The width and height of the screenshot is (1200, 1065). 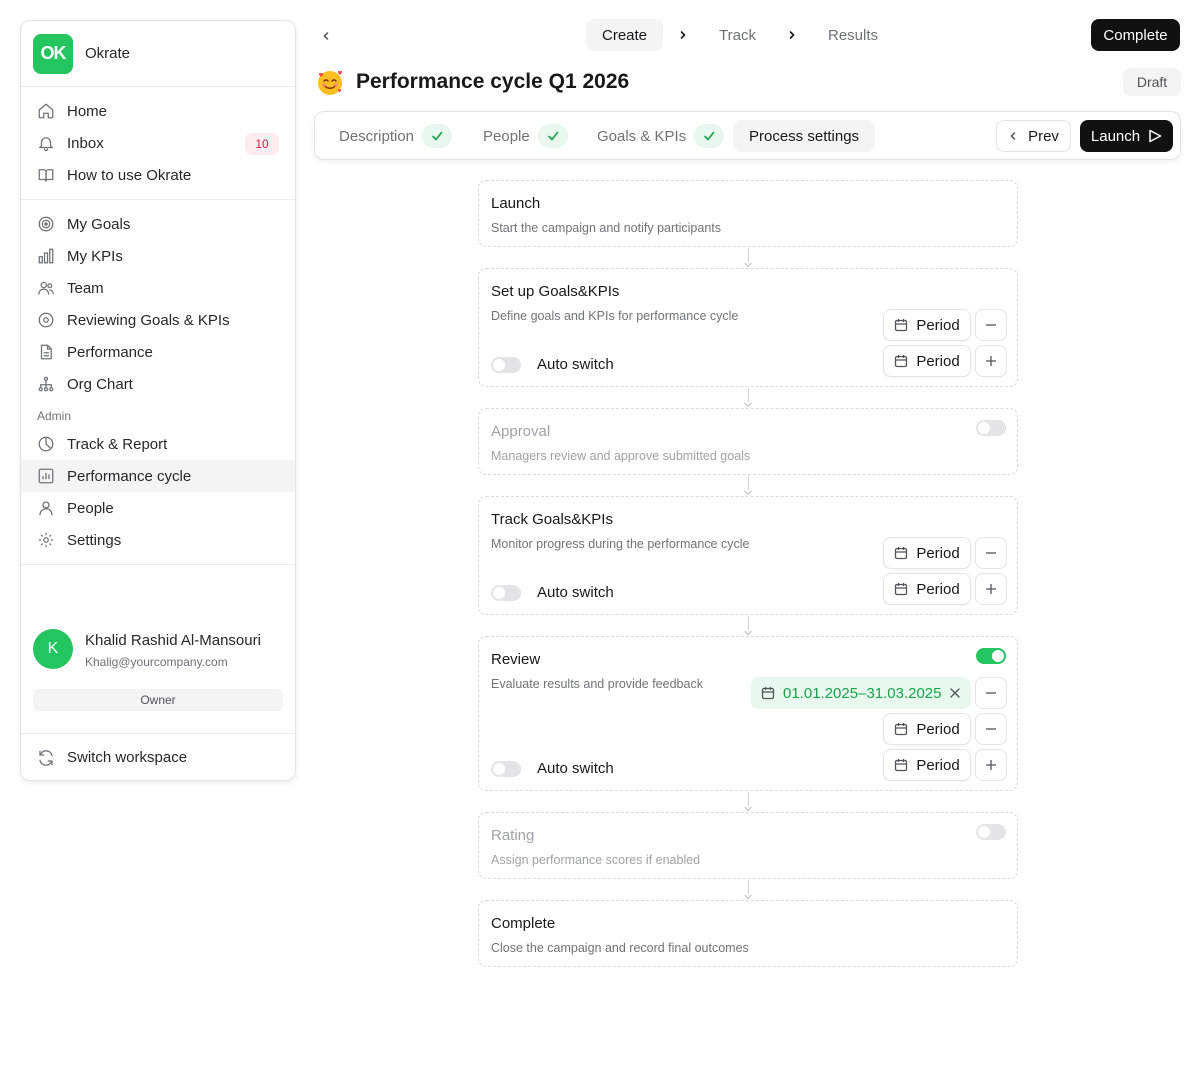 What do you see at coordinates (53, 649) in the screenshot?
I see `avatar: K` at bounding box center [53, 649].